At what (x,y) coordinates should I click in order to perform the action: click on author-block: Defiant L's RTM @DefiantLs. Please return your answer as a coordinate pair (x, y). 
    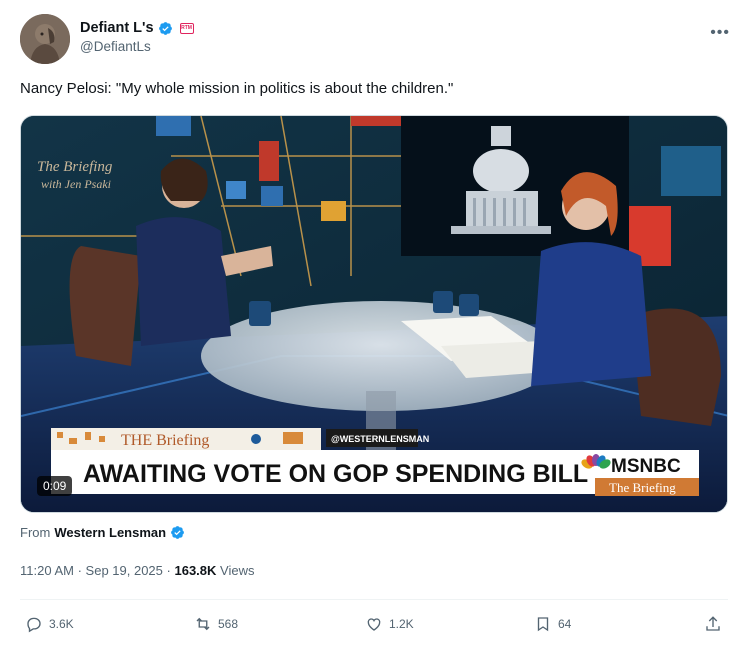
    Looking at the image, I should click on (137, 37).